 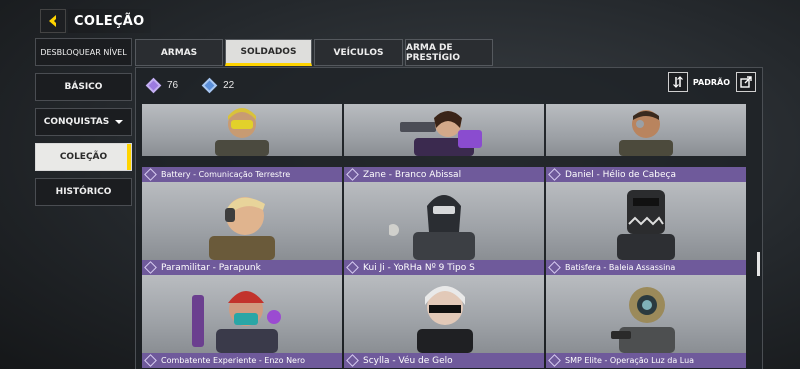 I want to click on soldier-card: SMP Elite - Operação Luz da Lua, so click(x=646, y=360).